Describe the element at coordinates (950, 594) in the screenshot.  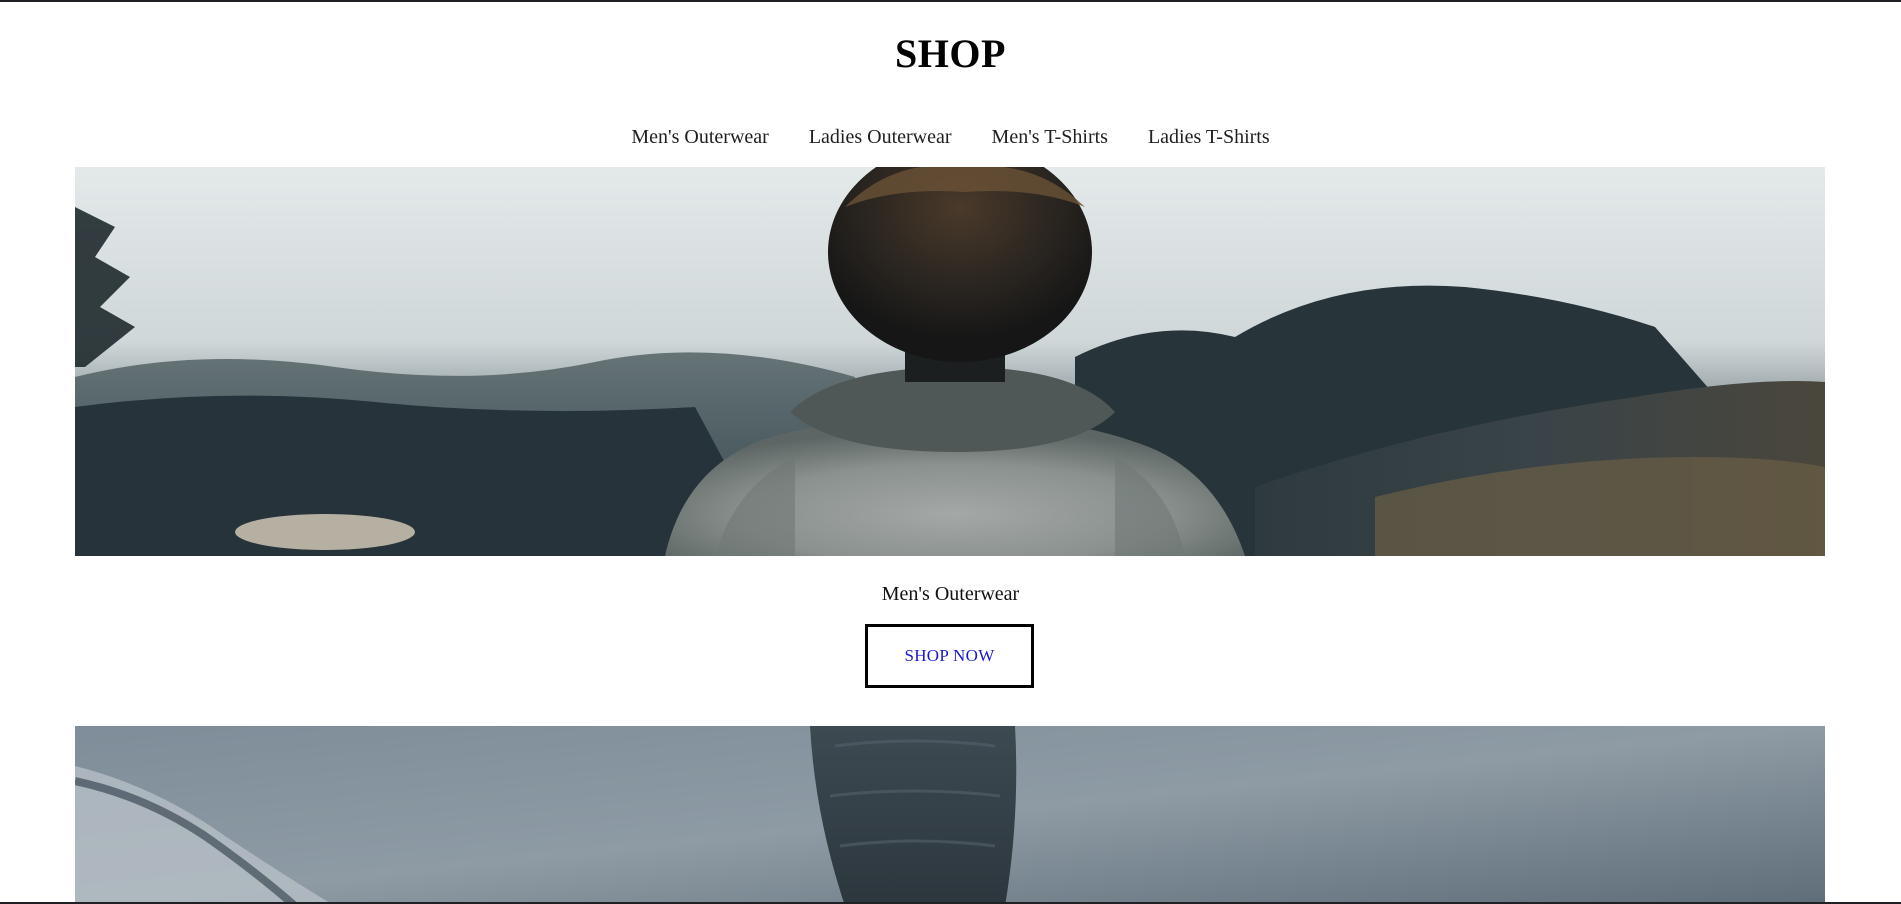
I see `hero-category-label: Men's Outerwear` at that location.